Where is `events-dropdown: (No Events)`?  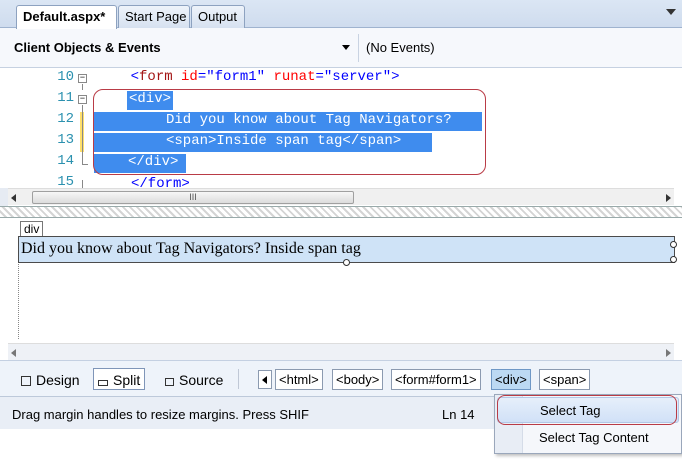 events-dropdown: (No Events) is located at coordinates (518, 48).